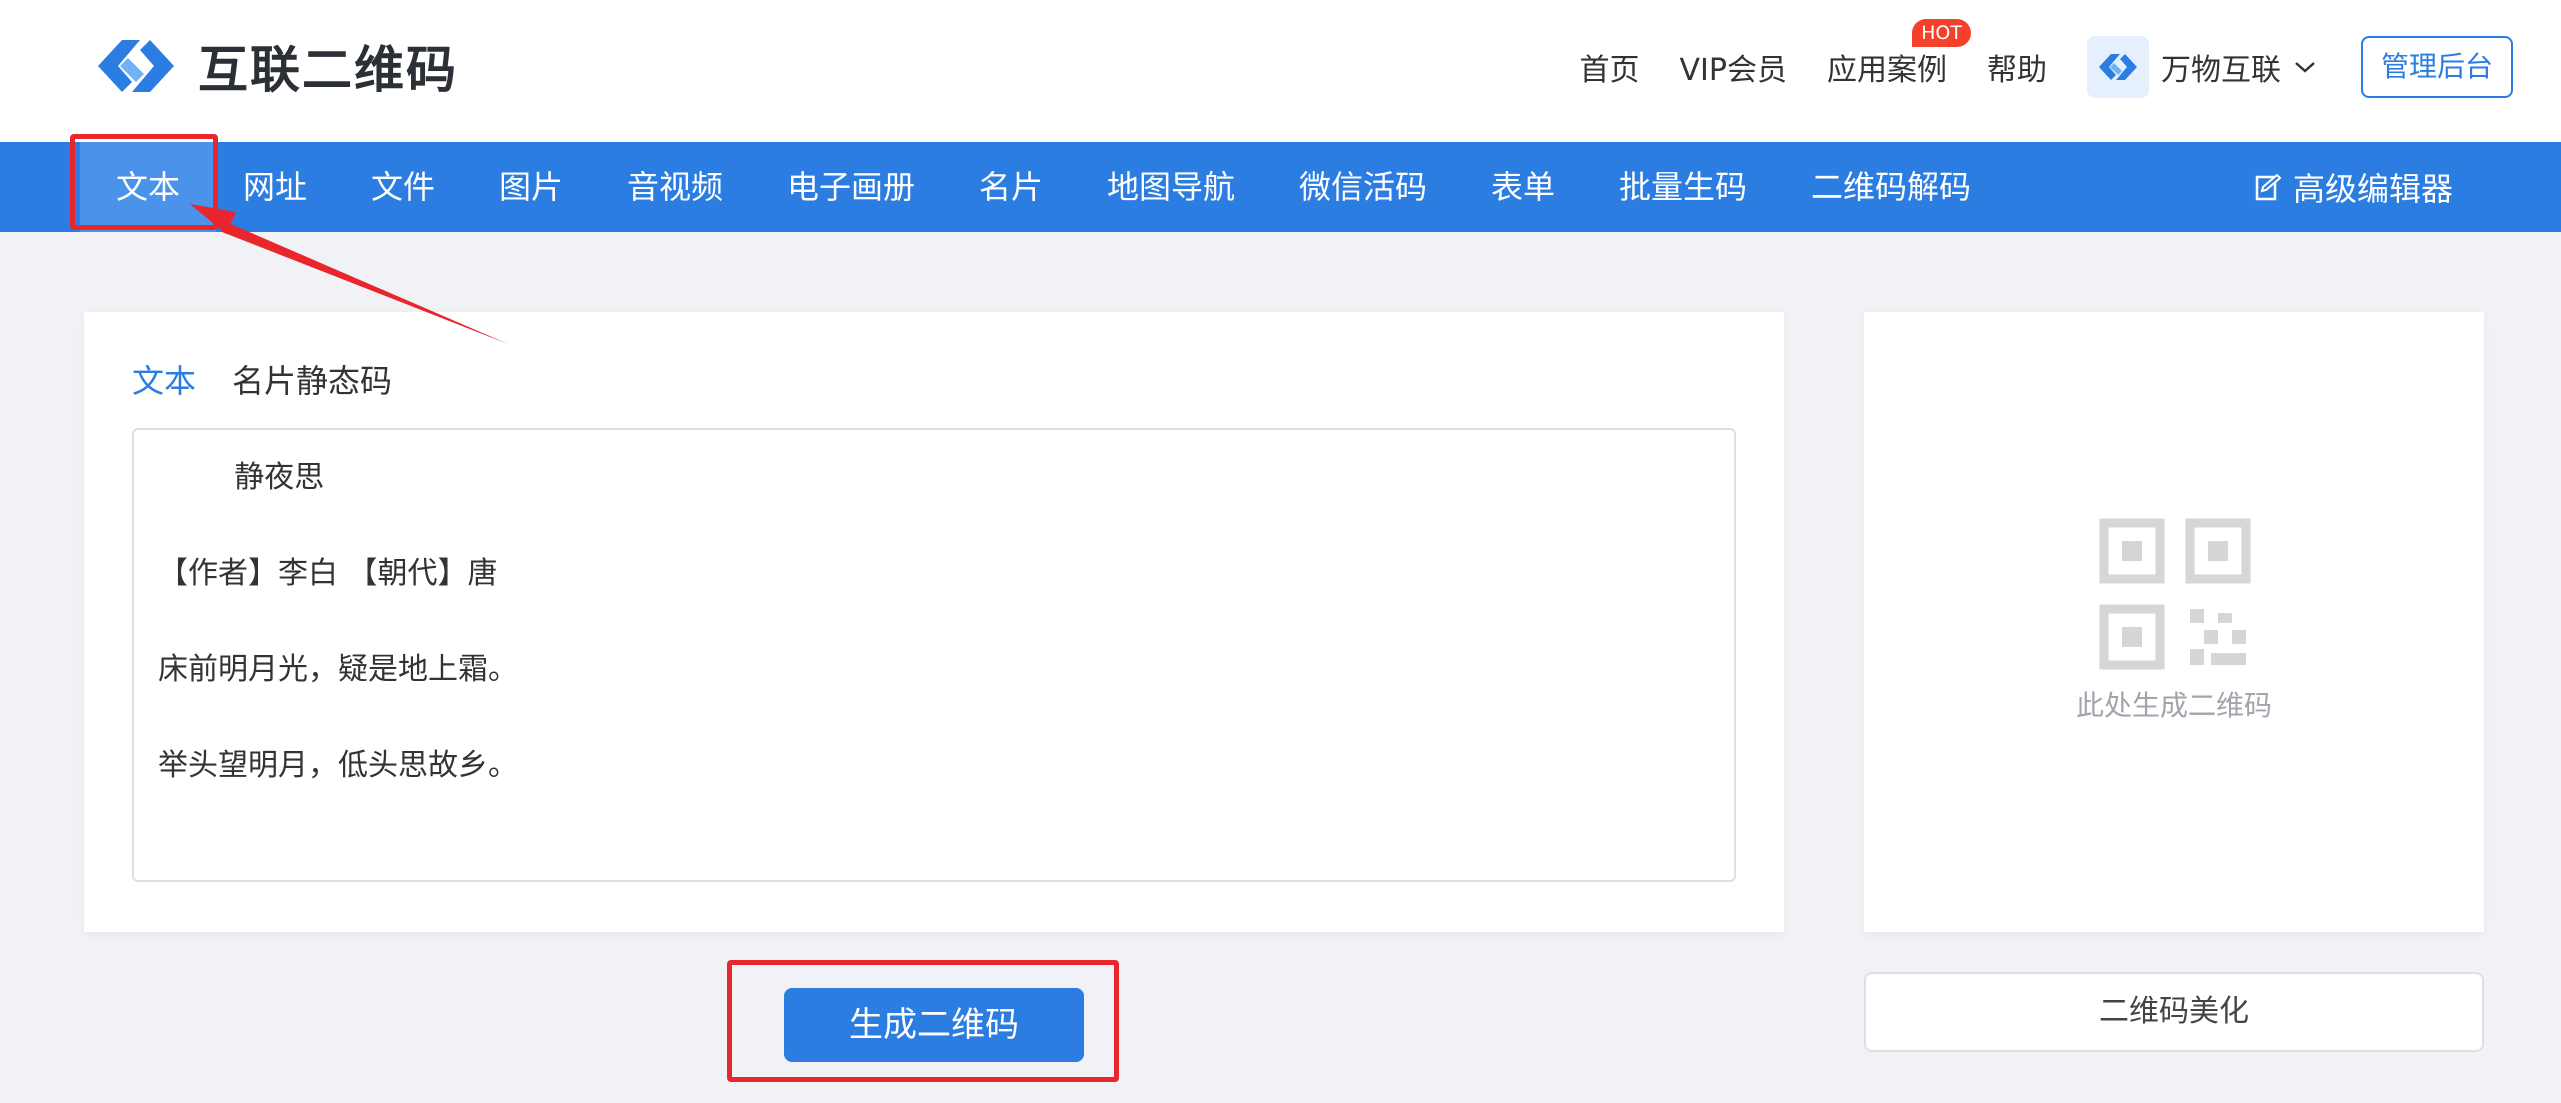  What do you see at coordinates (2436, 67) in the screenshot?
I see `admin-button: 管理后台` at bounding box center [2436, 67].